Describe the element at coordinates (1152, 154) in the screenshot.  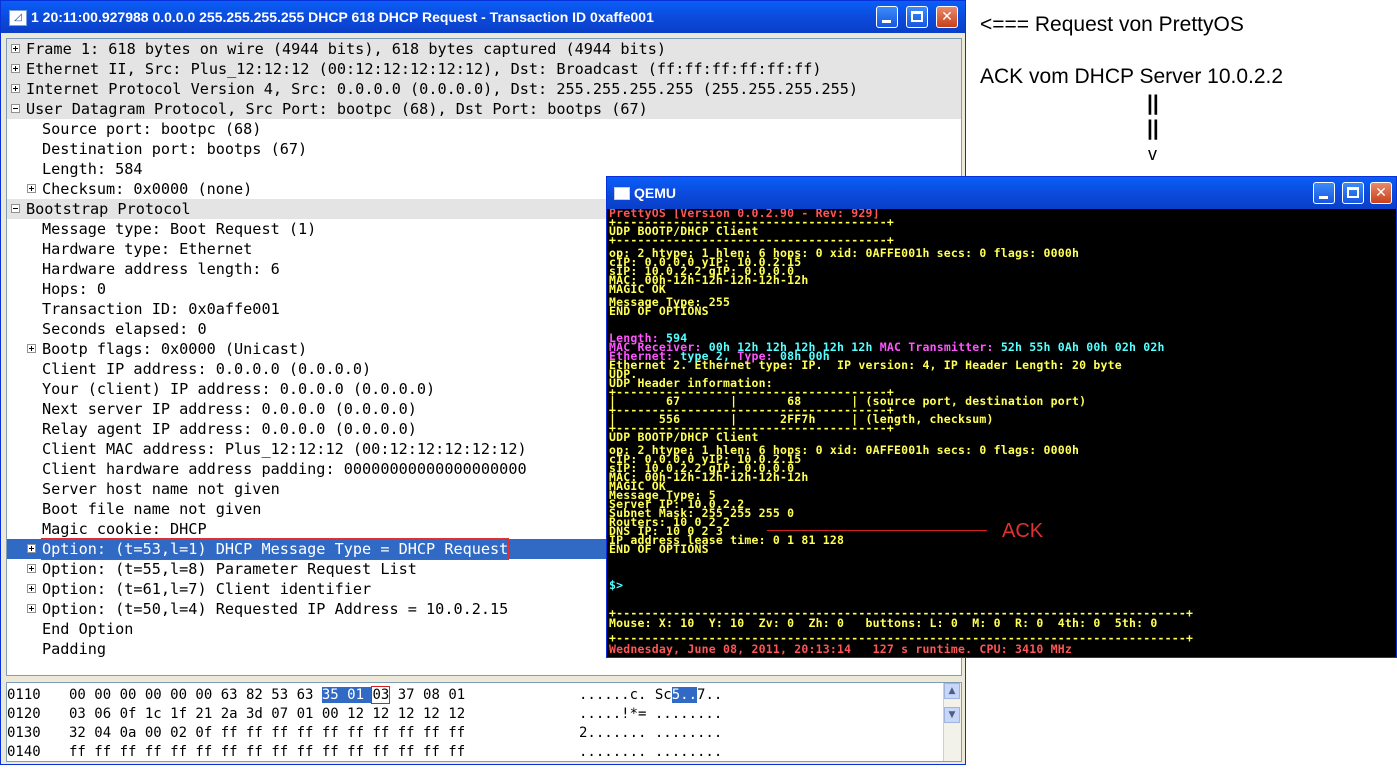
I see `arrow-head: v` at that location.